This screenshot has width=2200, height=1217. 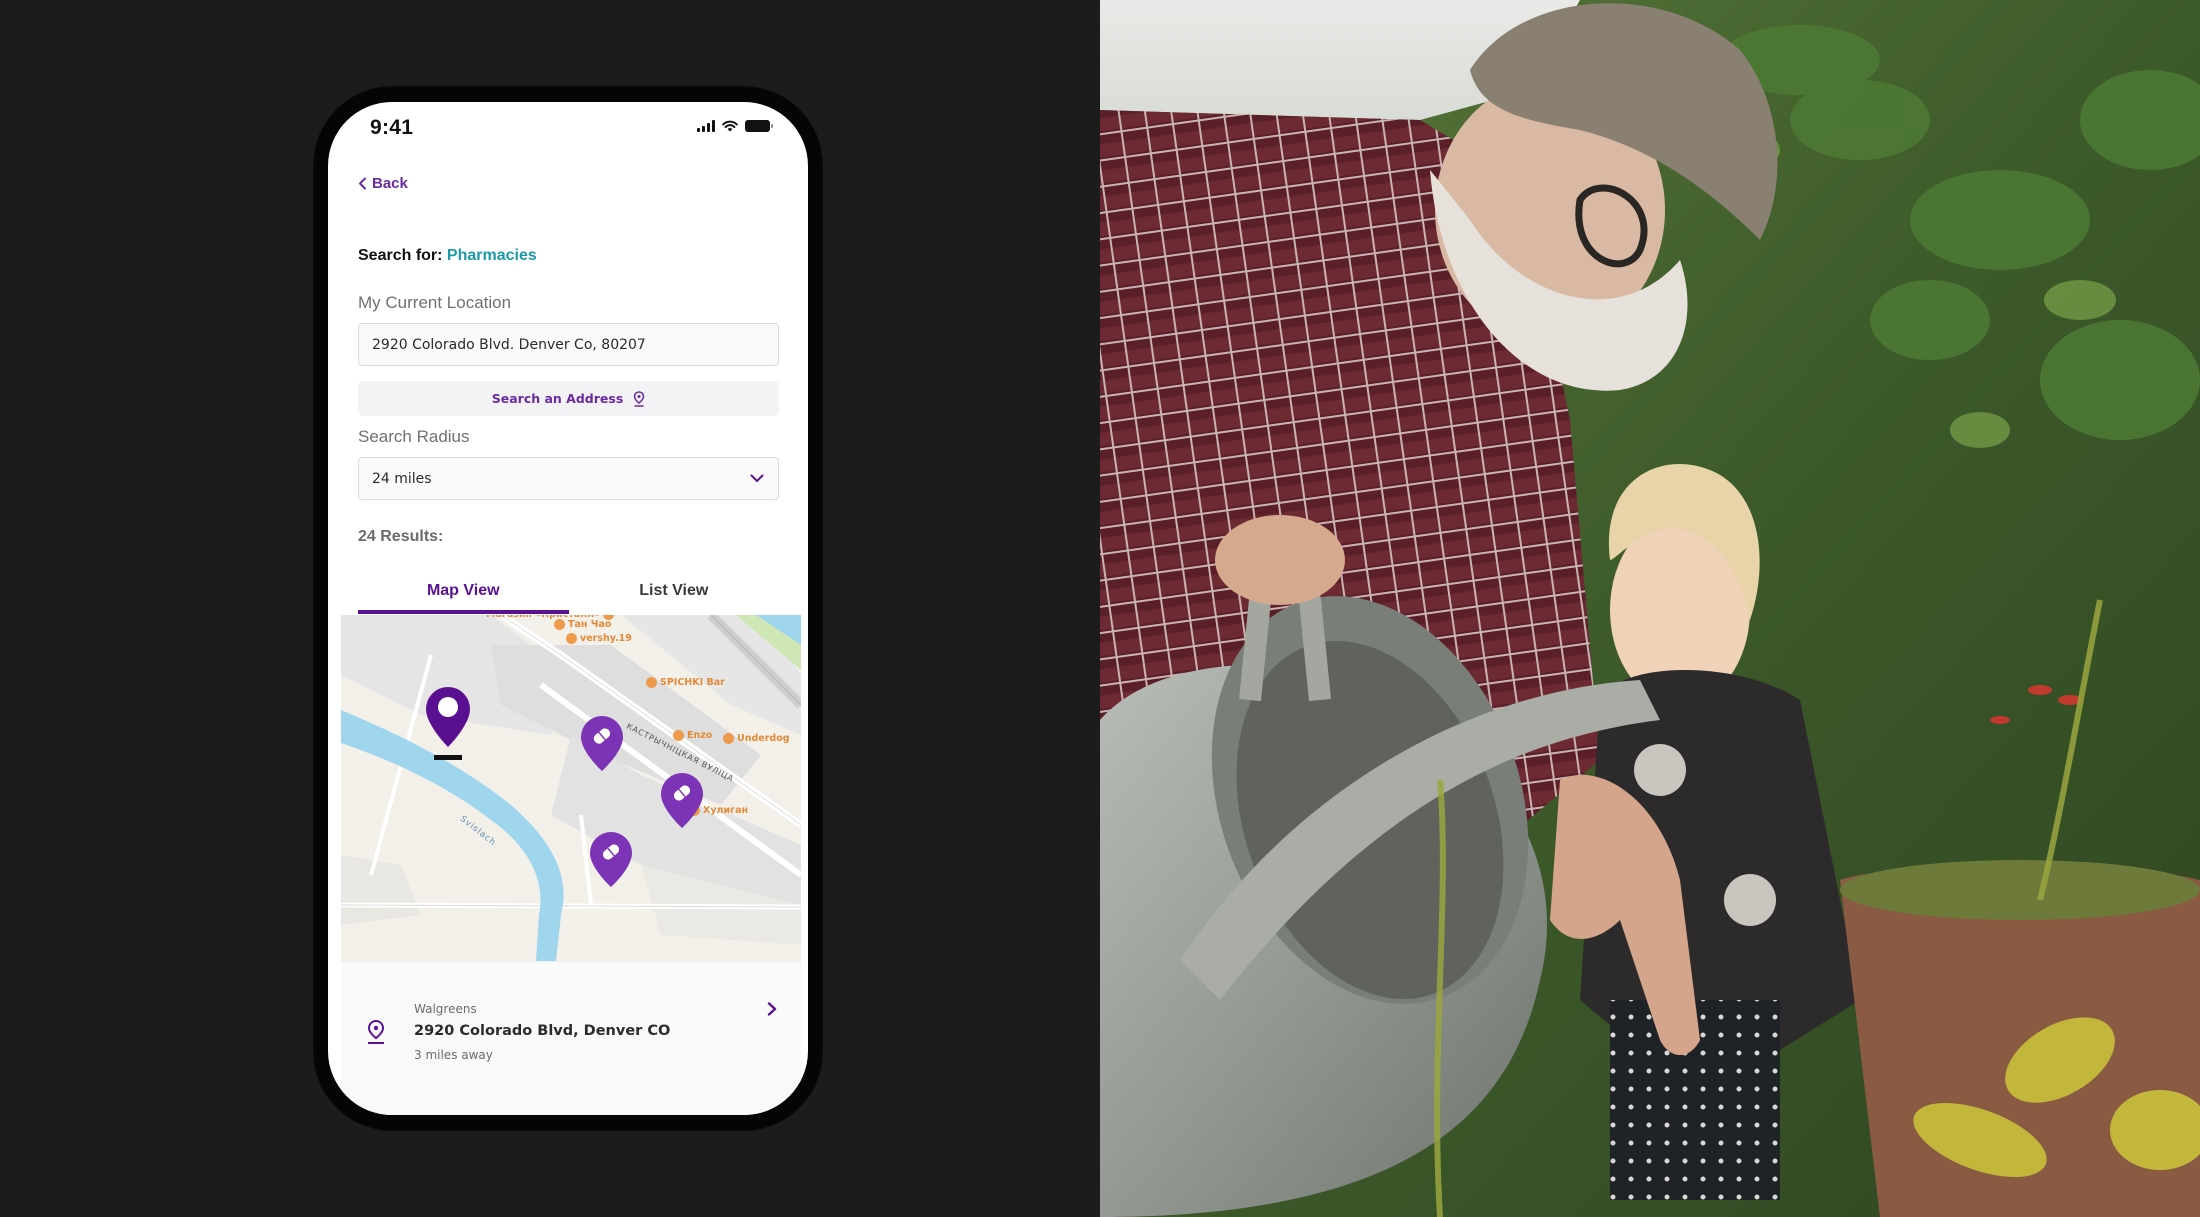 What do you see at coordinates (492, 255) in the screenshot?
I see `search-category-value: Pharmacies` at bounding box center [492, 255].